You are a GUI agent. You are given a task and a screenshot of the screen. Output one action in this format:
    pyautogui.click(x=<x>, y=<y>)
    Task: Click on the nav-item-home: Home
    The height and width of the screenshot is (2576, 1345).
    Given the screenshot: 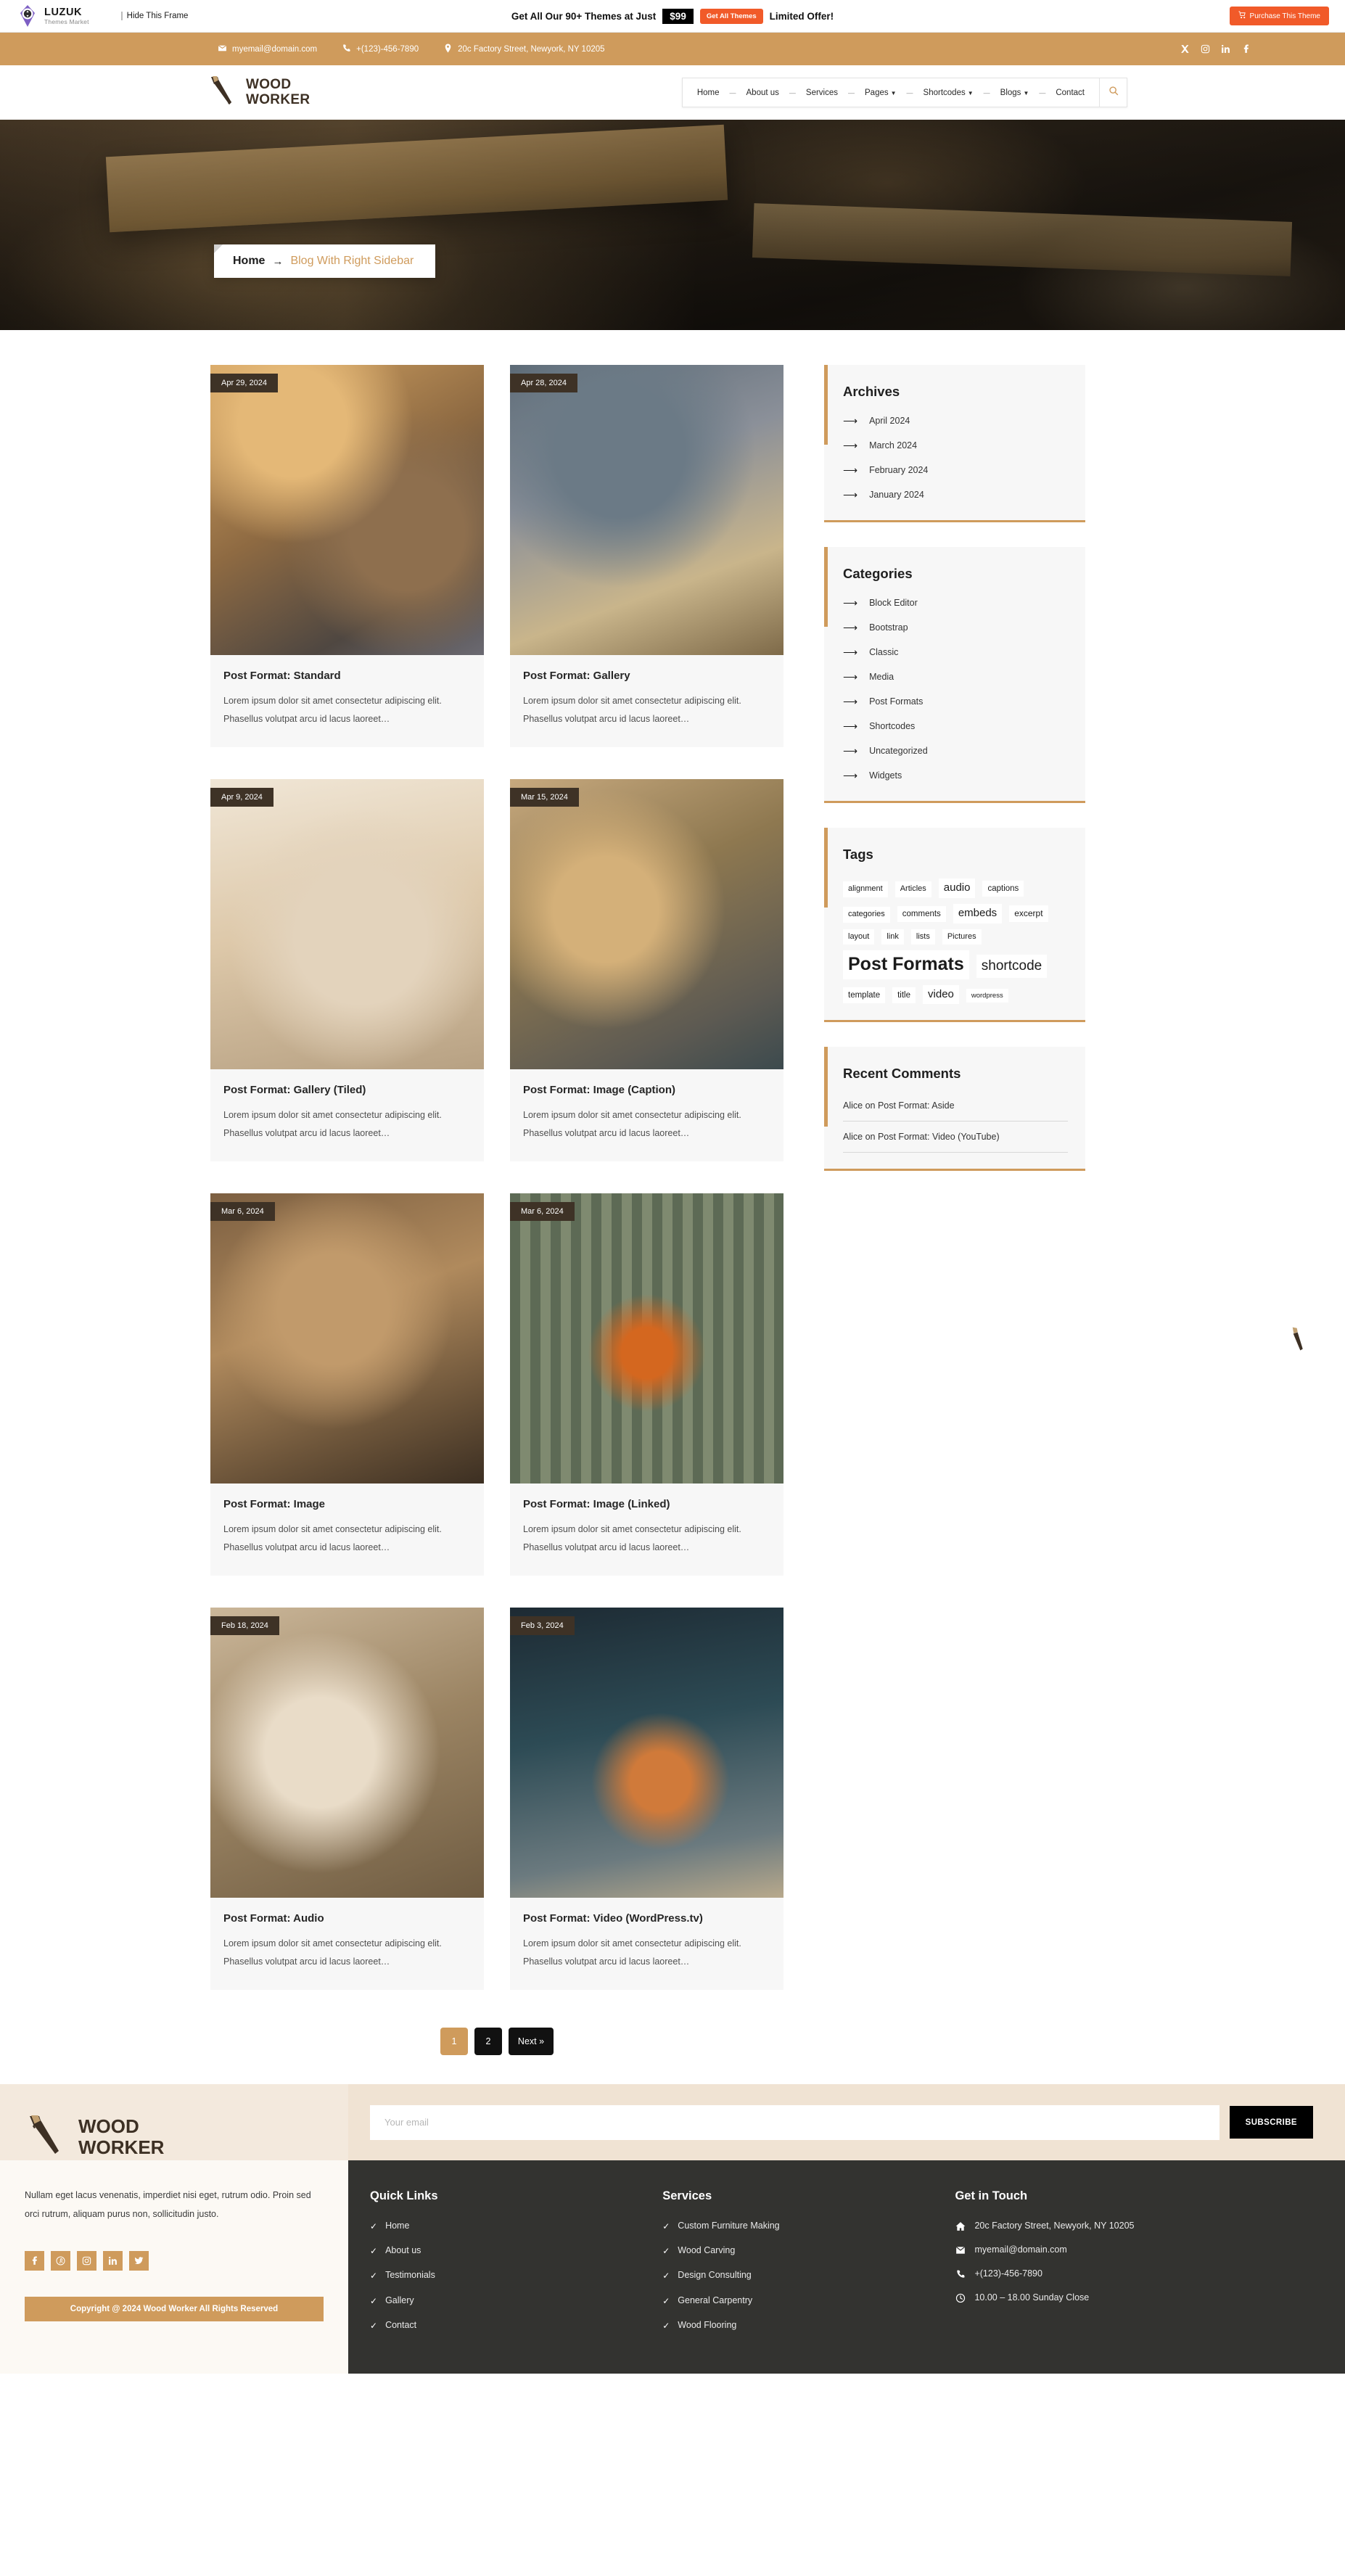 What is the action you would take?
    pyautogui.click(x=708, y=93)
    